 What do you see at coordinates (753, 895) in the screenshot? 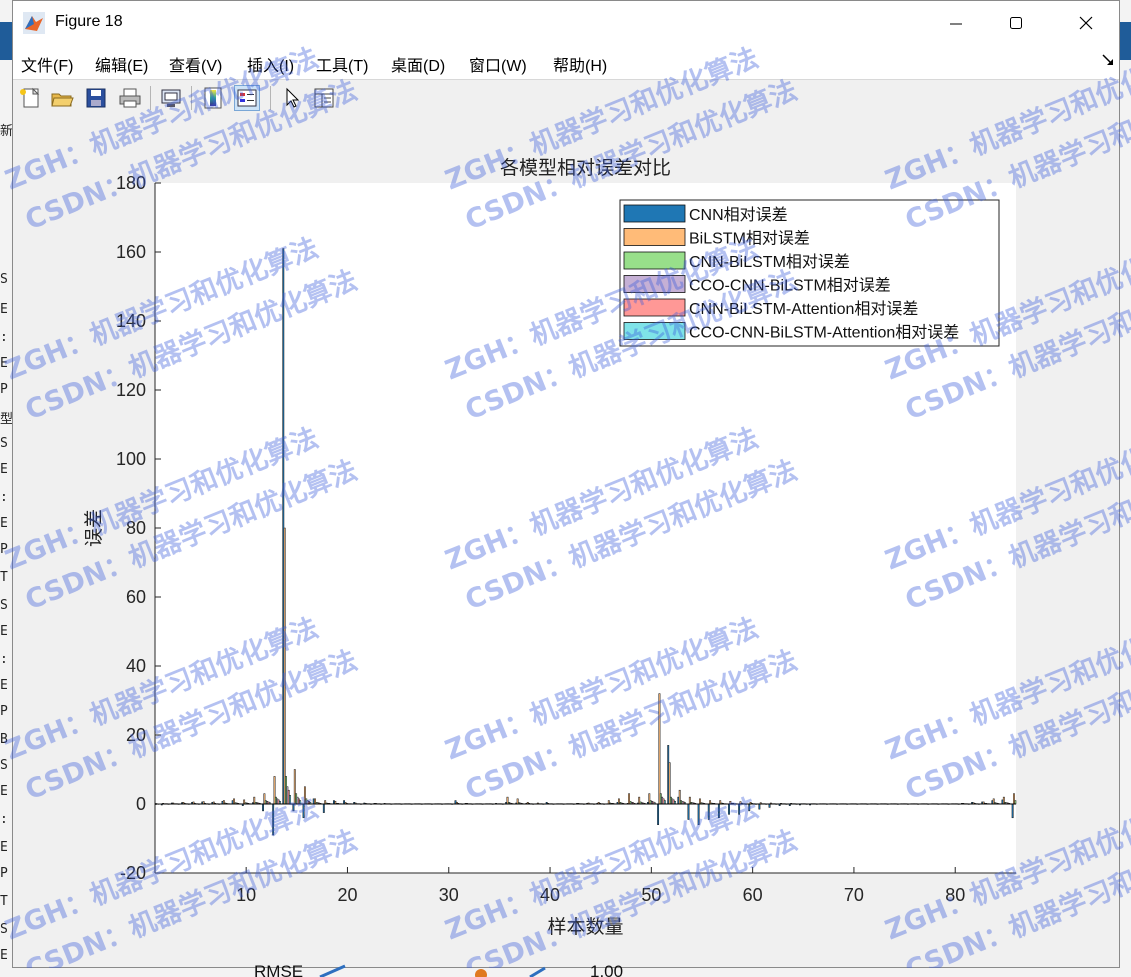
I see `x-tick-label: 60` at bounding box center [753, 895].